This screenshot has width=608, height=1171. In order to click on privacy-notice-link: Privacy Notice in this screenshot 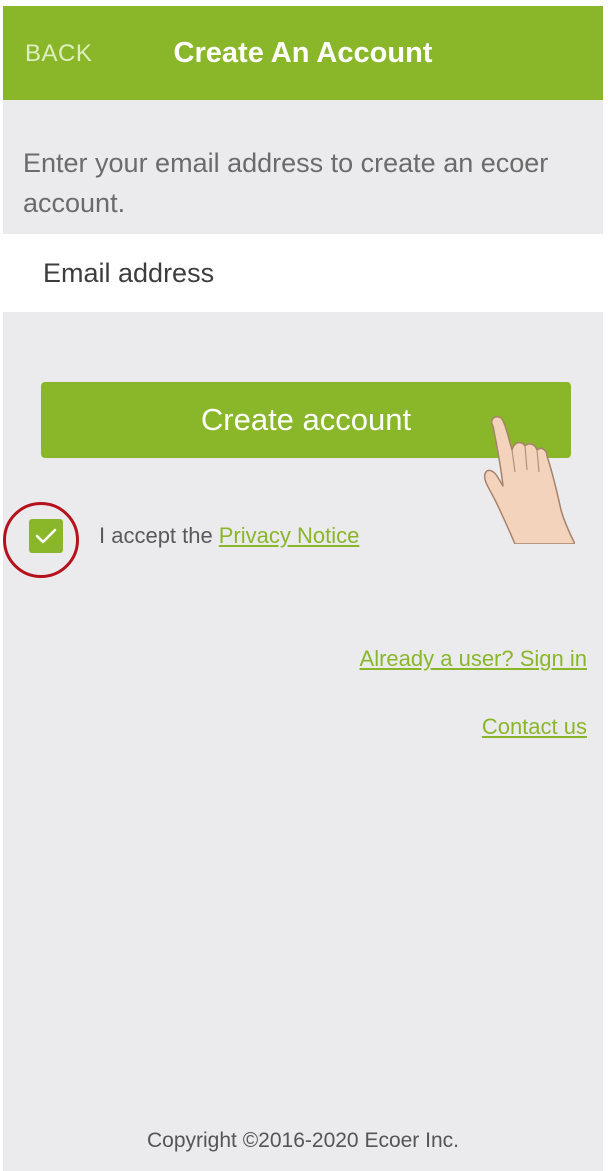, I will do `click(289, 536)`.